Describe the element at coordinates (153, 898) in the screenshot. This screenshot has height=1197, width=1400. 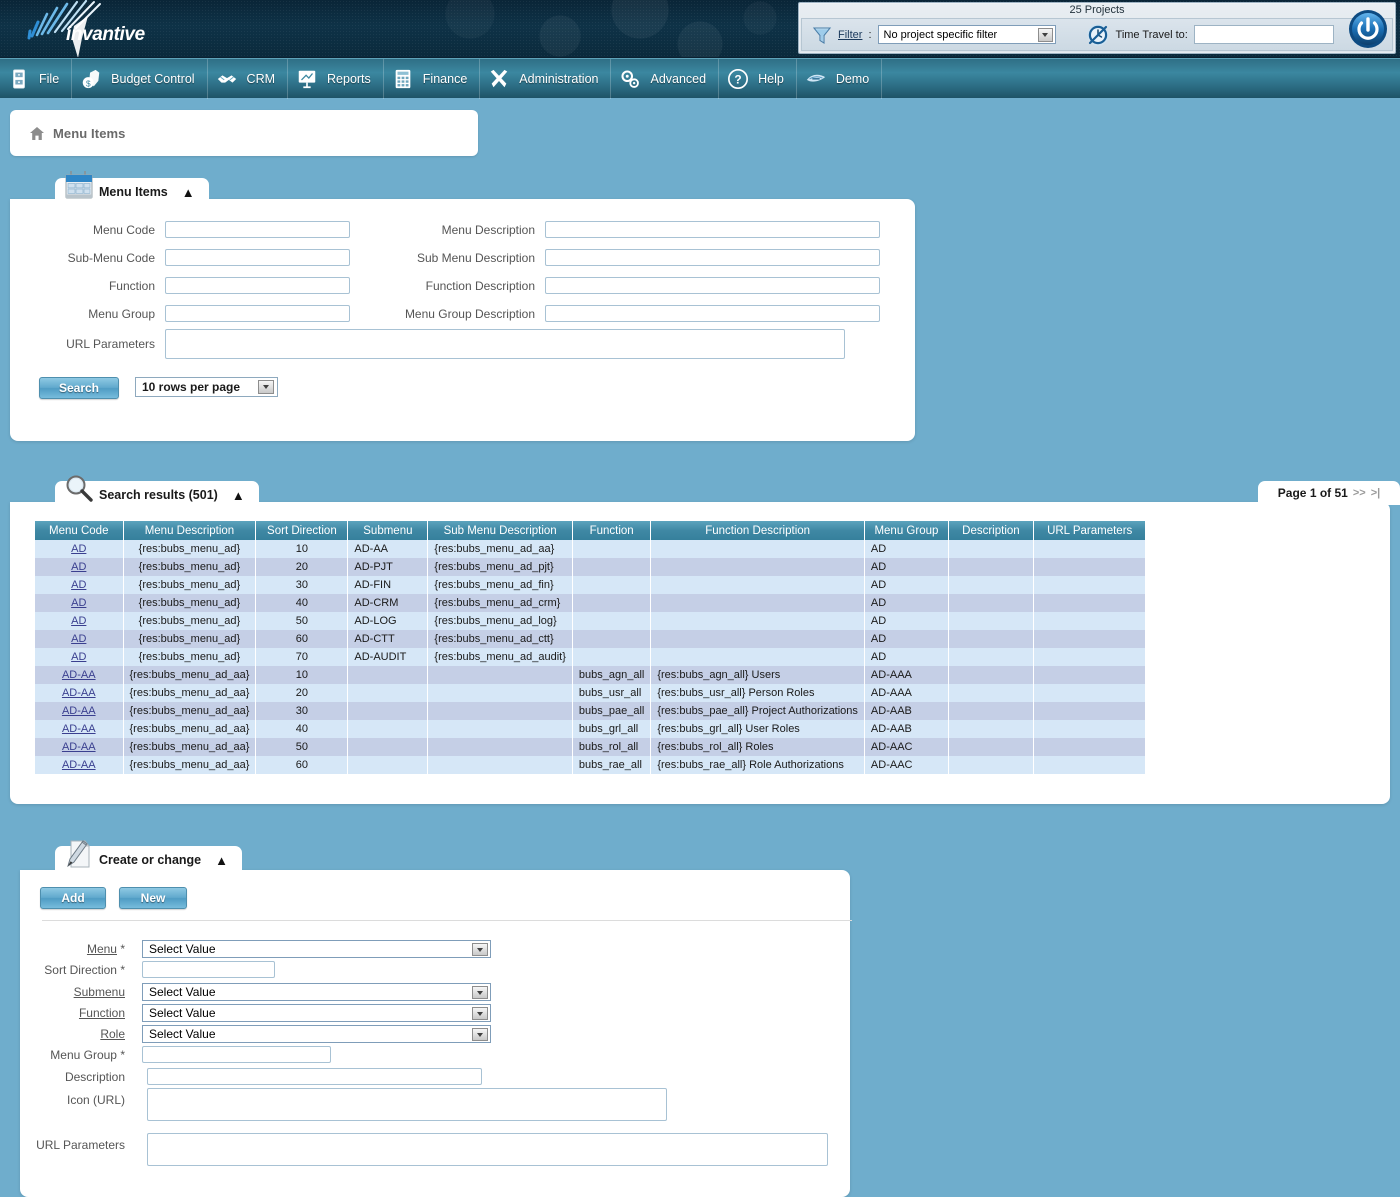
I see `new-button: New` at that location.